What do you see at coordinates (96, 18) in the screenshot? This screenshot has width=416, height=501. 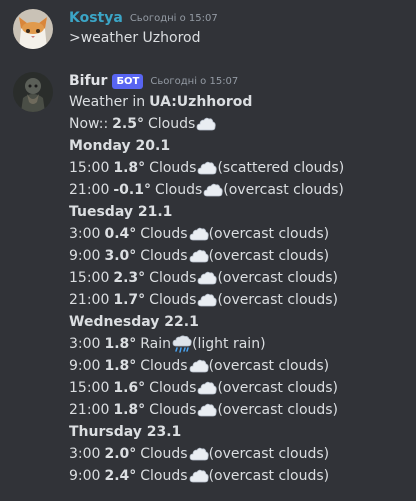 I see `username-kostya: Kostya` at bounding box center [96, 18].